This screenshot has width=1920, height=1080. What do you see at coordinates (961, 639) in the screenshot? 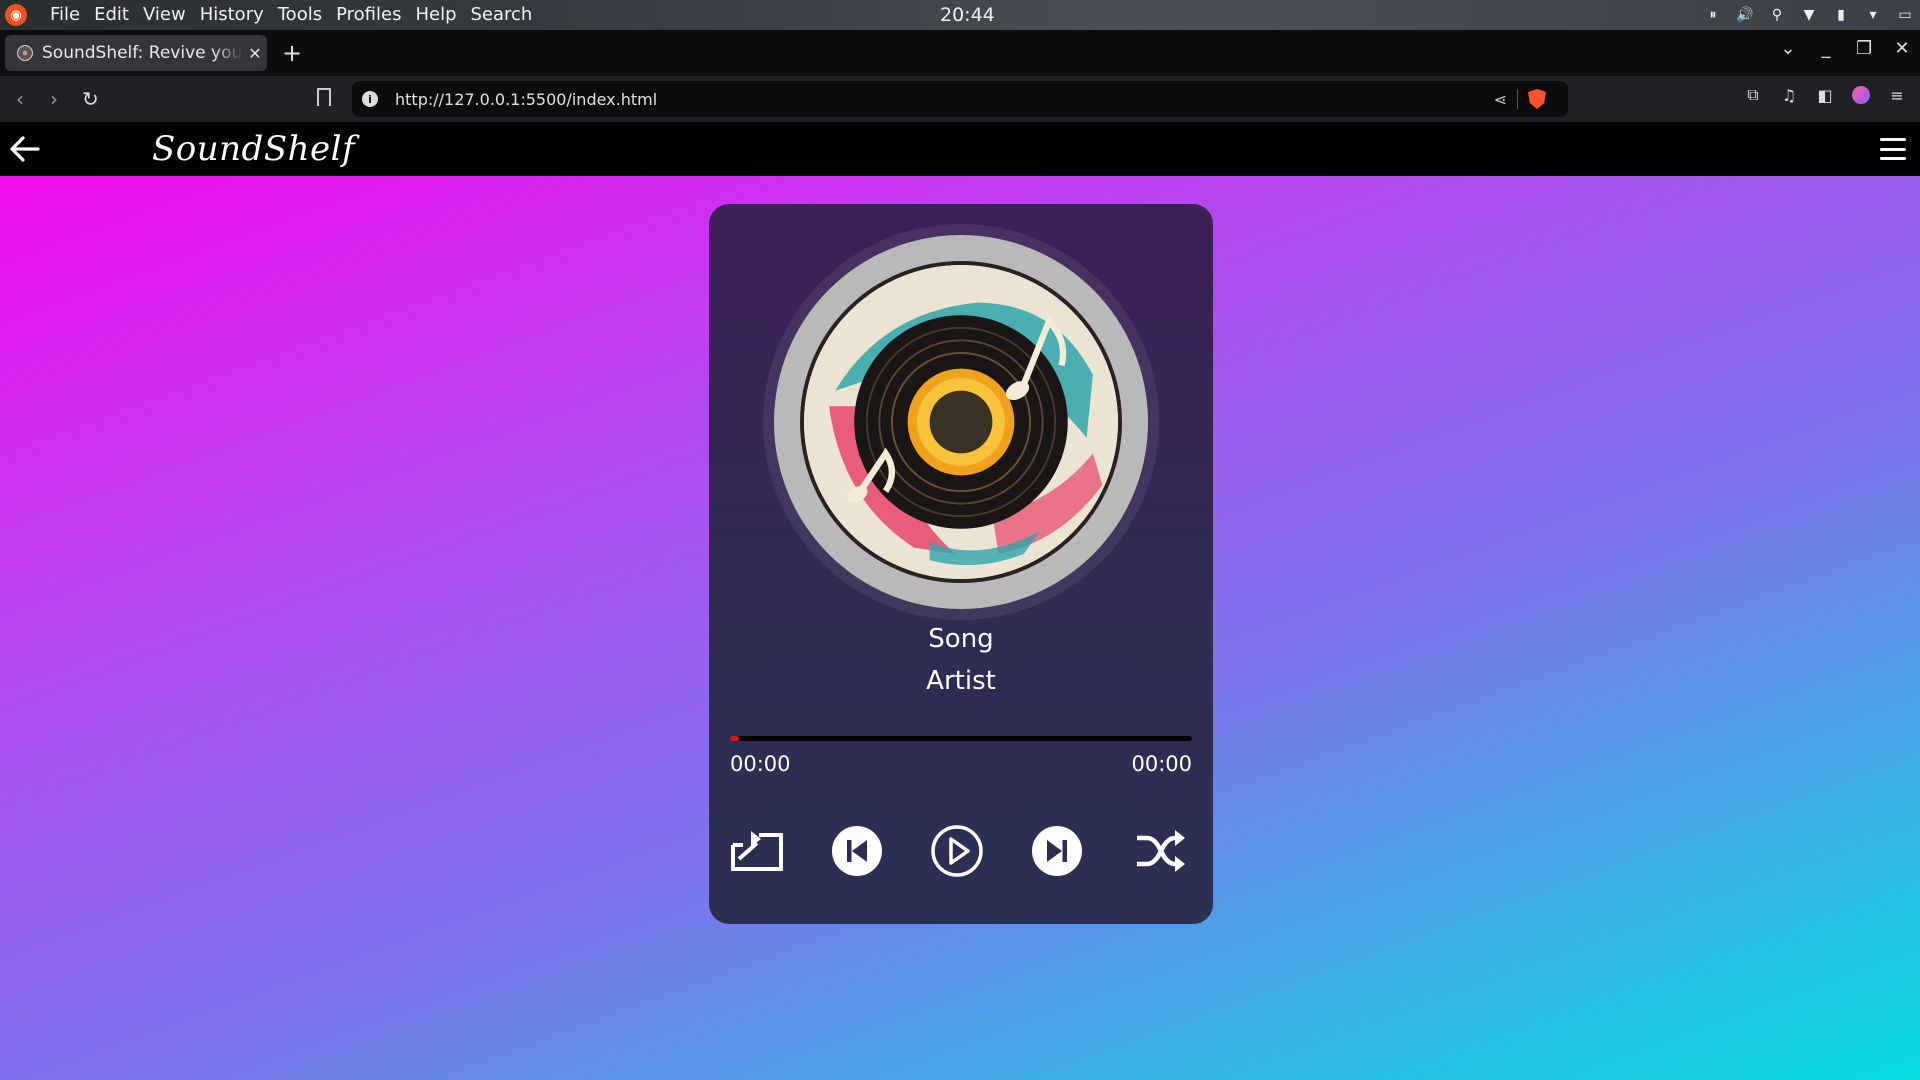
I see `song-title: Song` at bounding box center [961, 639].